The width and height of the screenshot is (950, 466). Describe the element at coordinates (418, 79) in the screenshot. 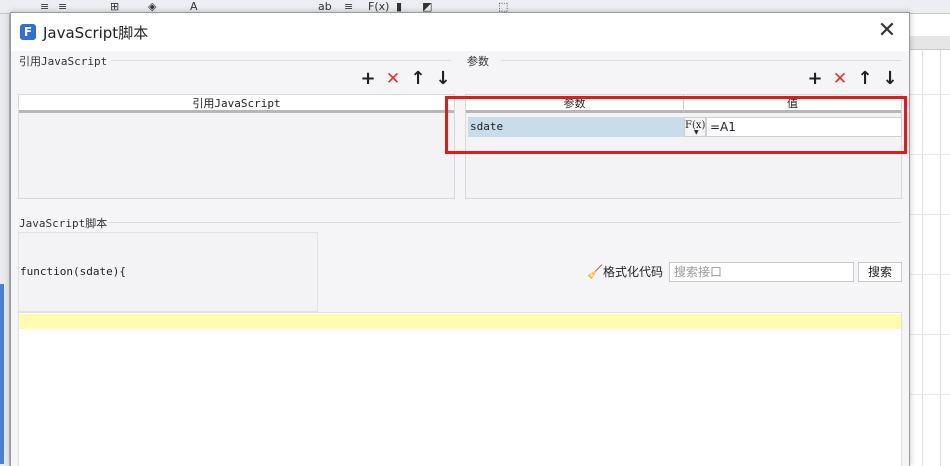

I see `move-up-js-button: ↑` at that location.